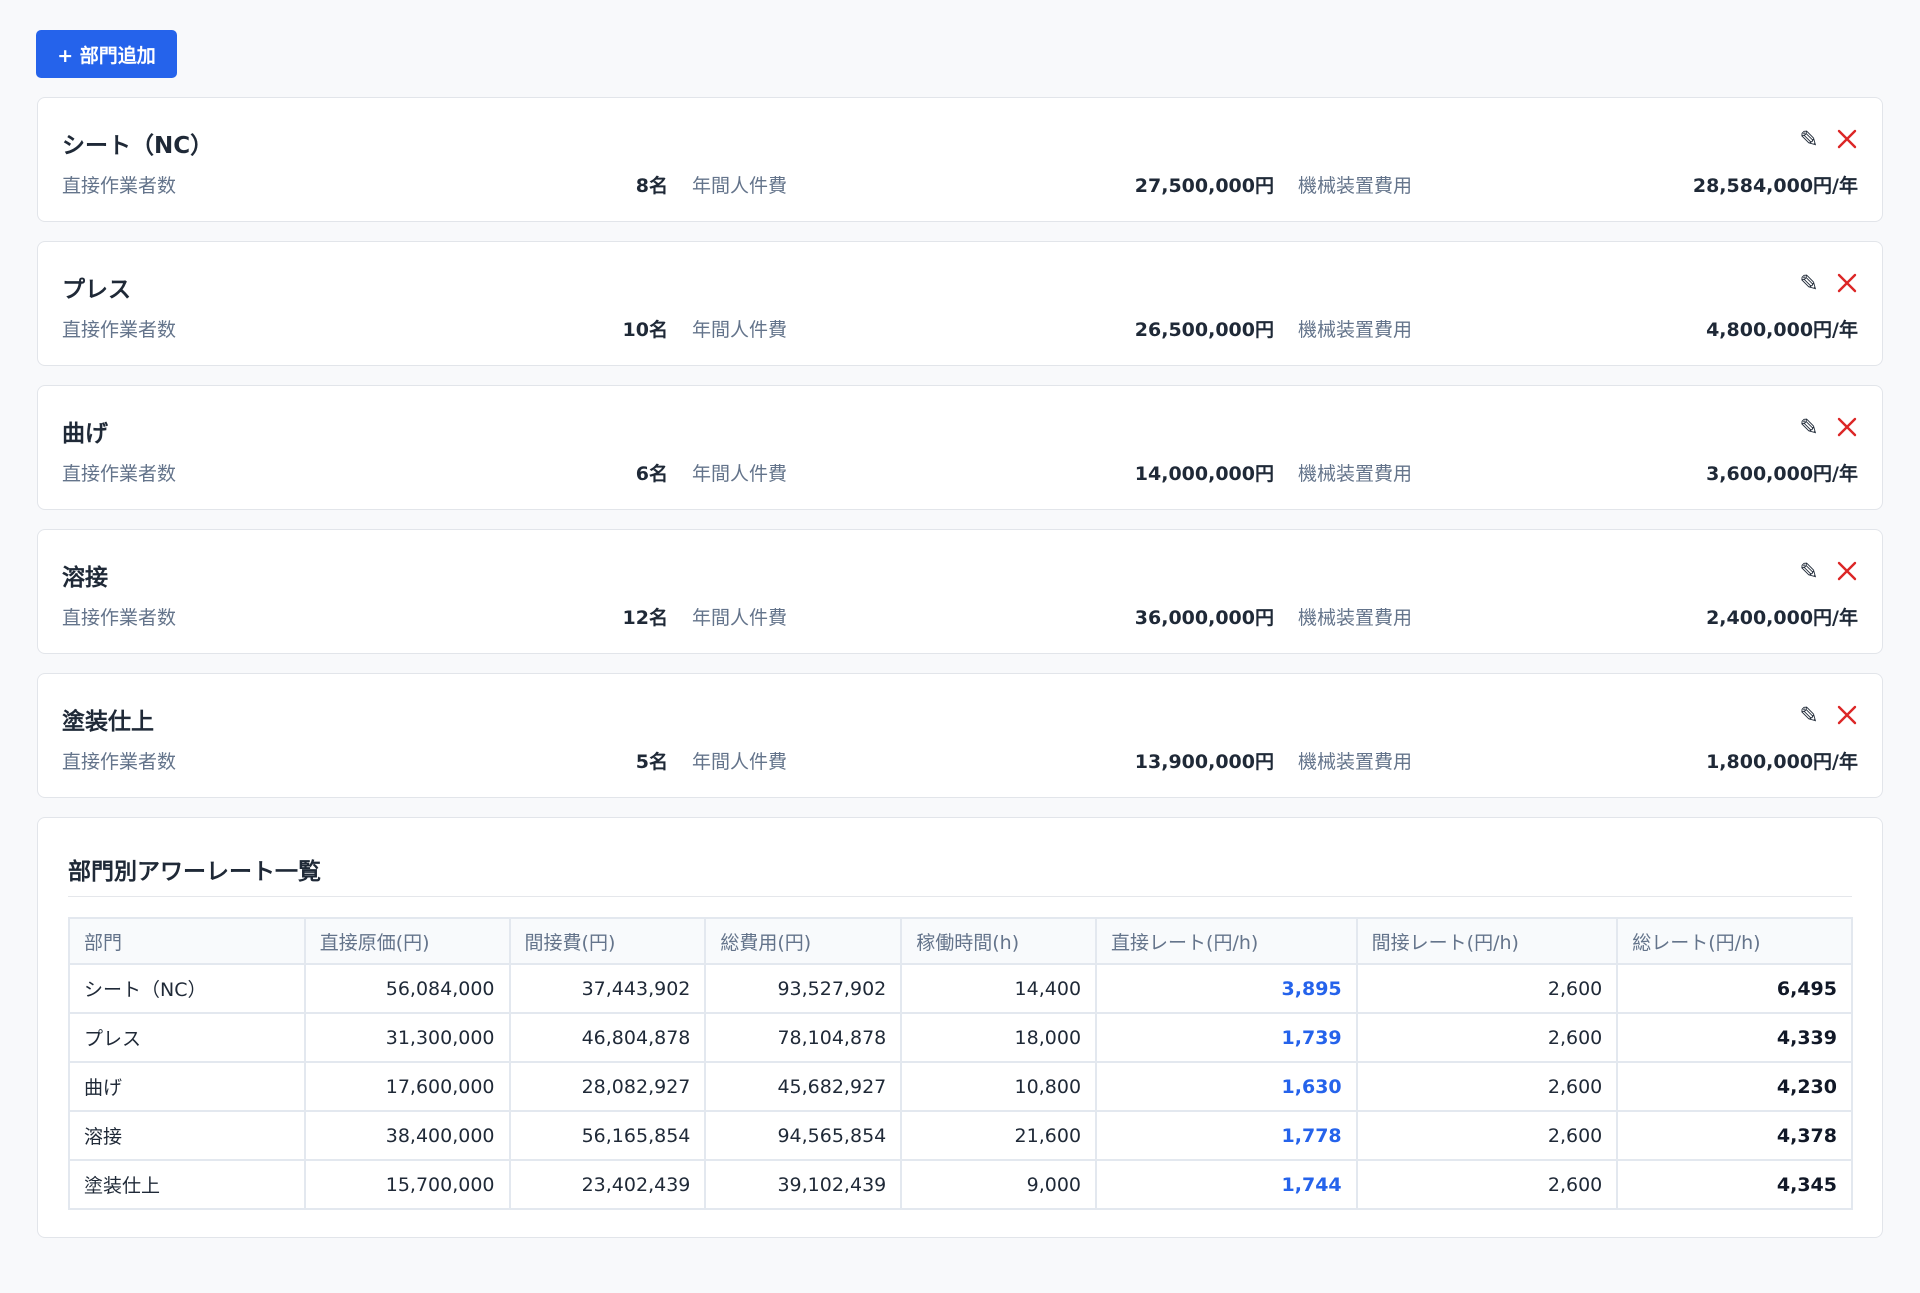 The height and width of the screenshot is (1293, 1920). I want to click on cell-department: 曲げ, so click(187, 1086).